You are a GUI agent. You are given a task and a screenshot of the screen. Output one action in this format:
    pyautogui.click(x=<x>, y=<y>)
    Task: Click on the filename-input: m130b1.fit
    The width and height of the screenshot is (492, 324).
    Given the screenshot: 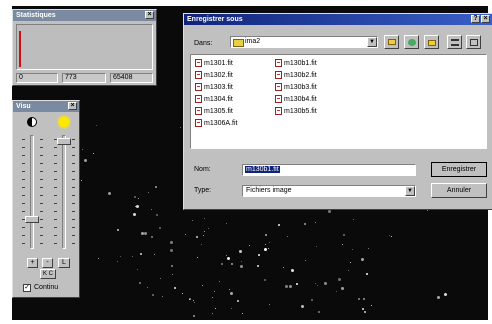 What is the action you would take?
    pyautogui.click(x=329, y=170)
    